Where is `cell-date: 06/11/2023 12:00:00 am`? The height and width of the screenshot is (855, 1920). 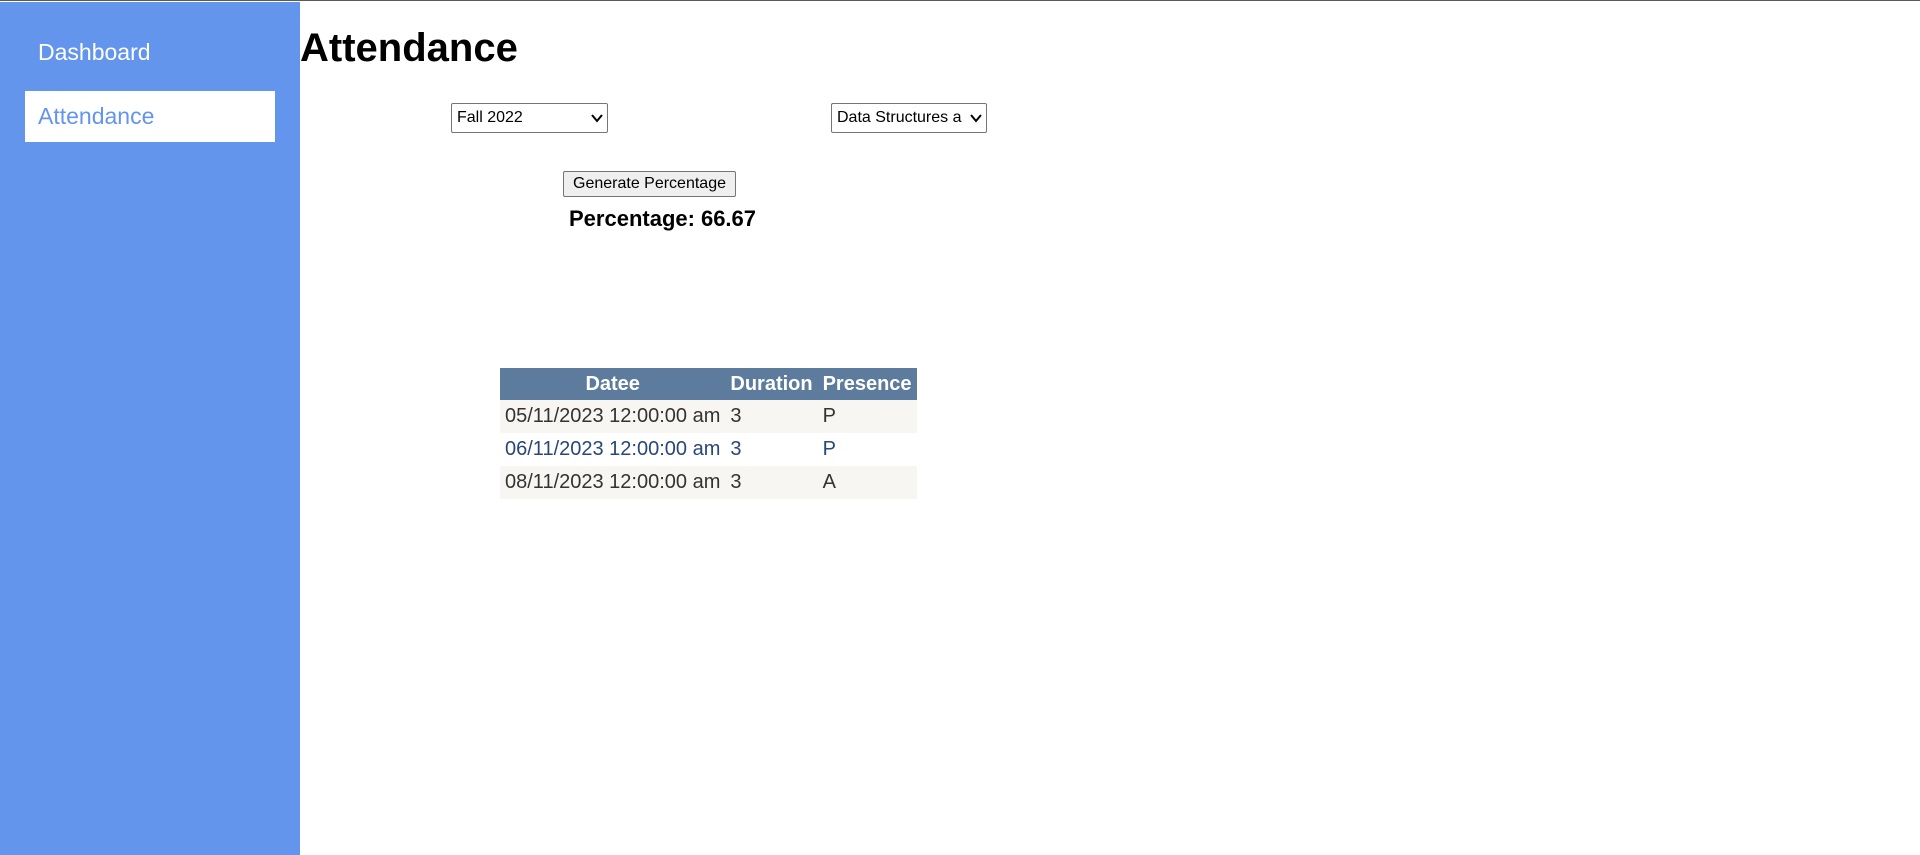 cell-date: 06/11/2023 12:00:00 am is located at coordinates (613, 449).